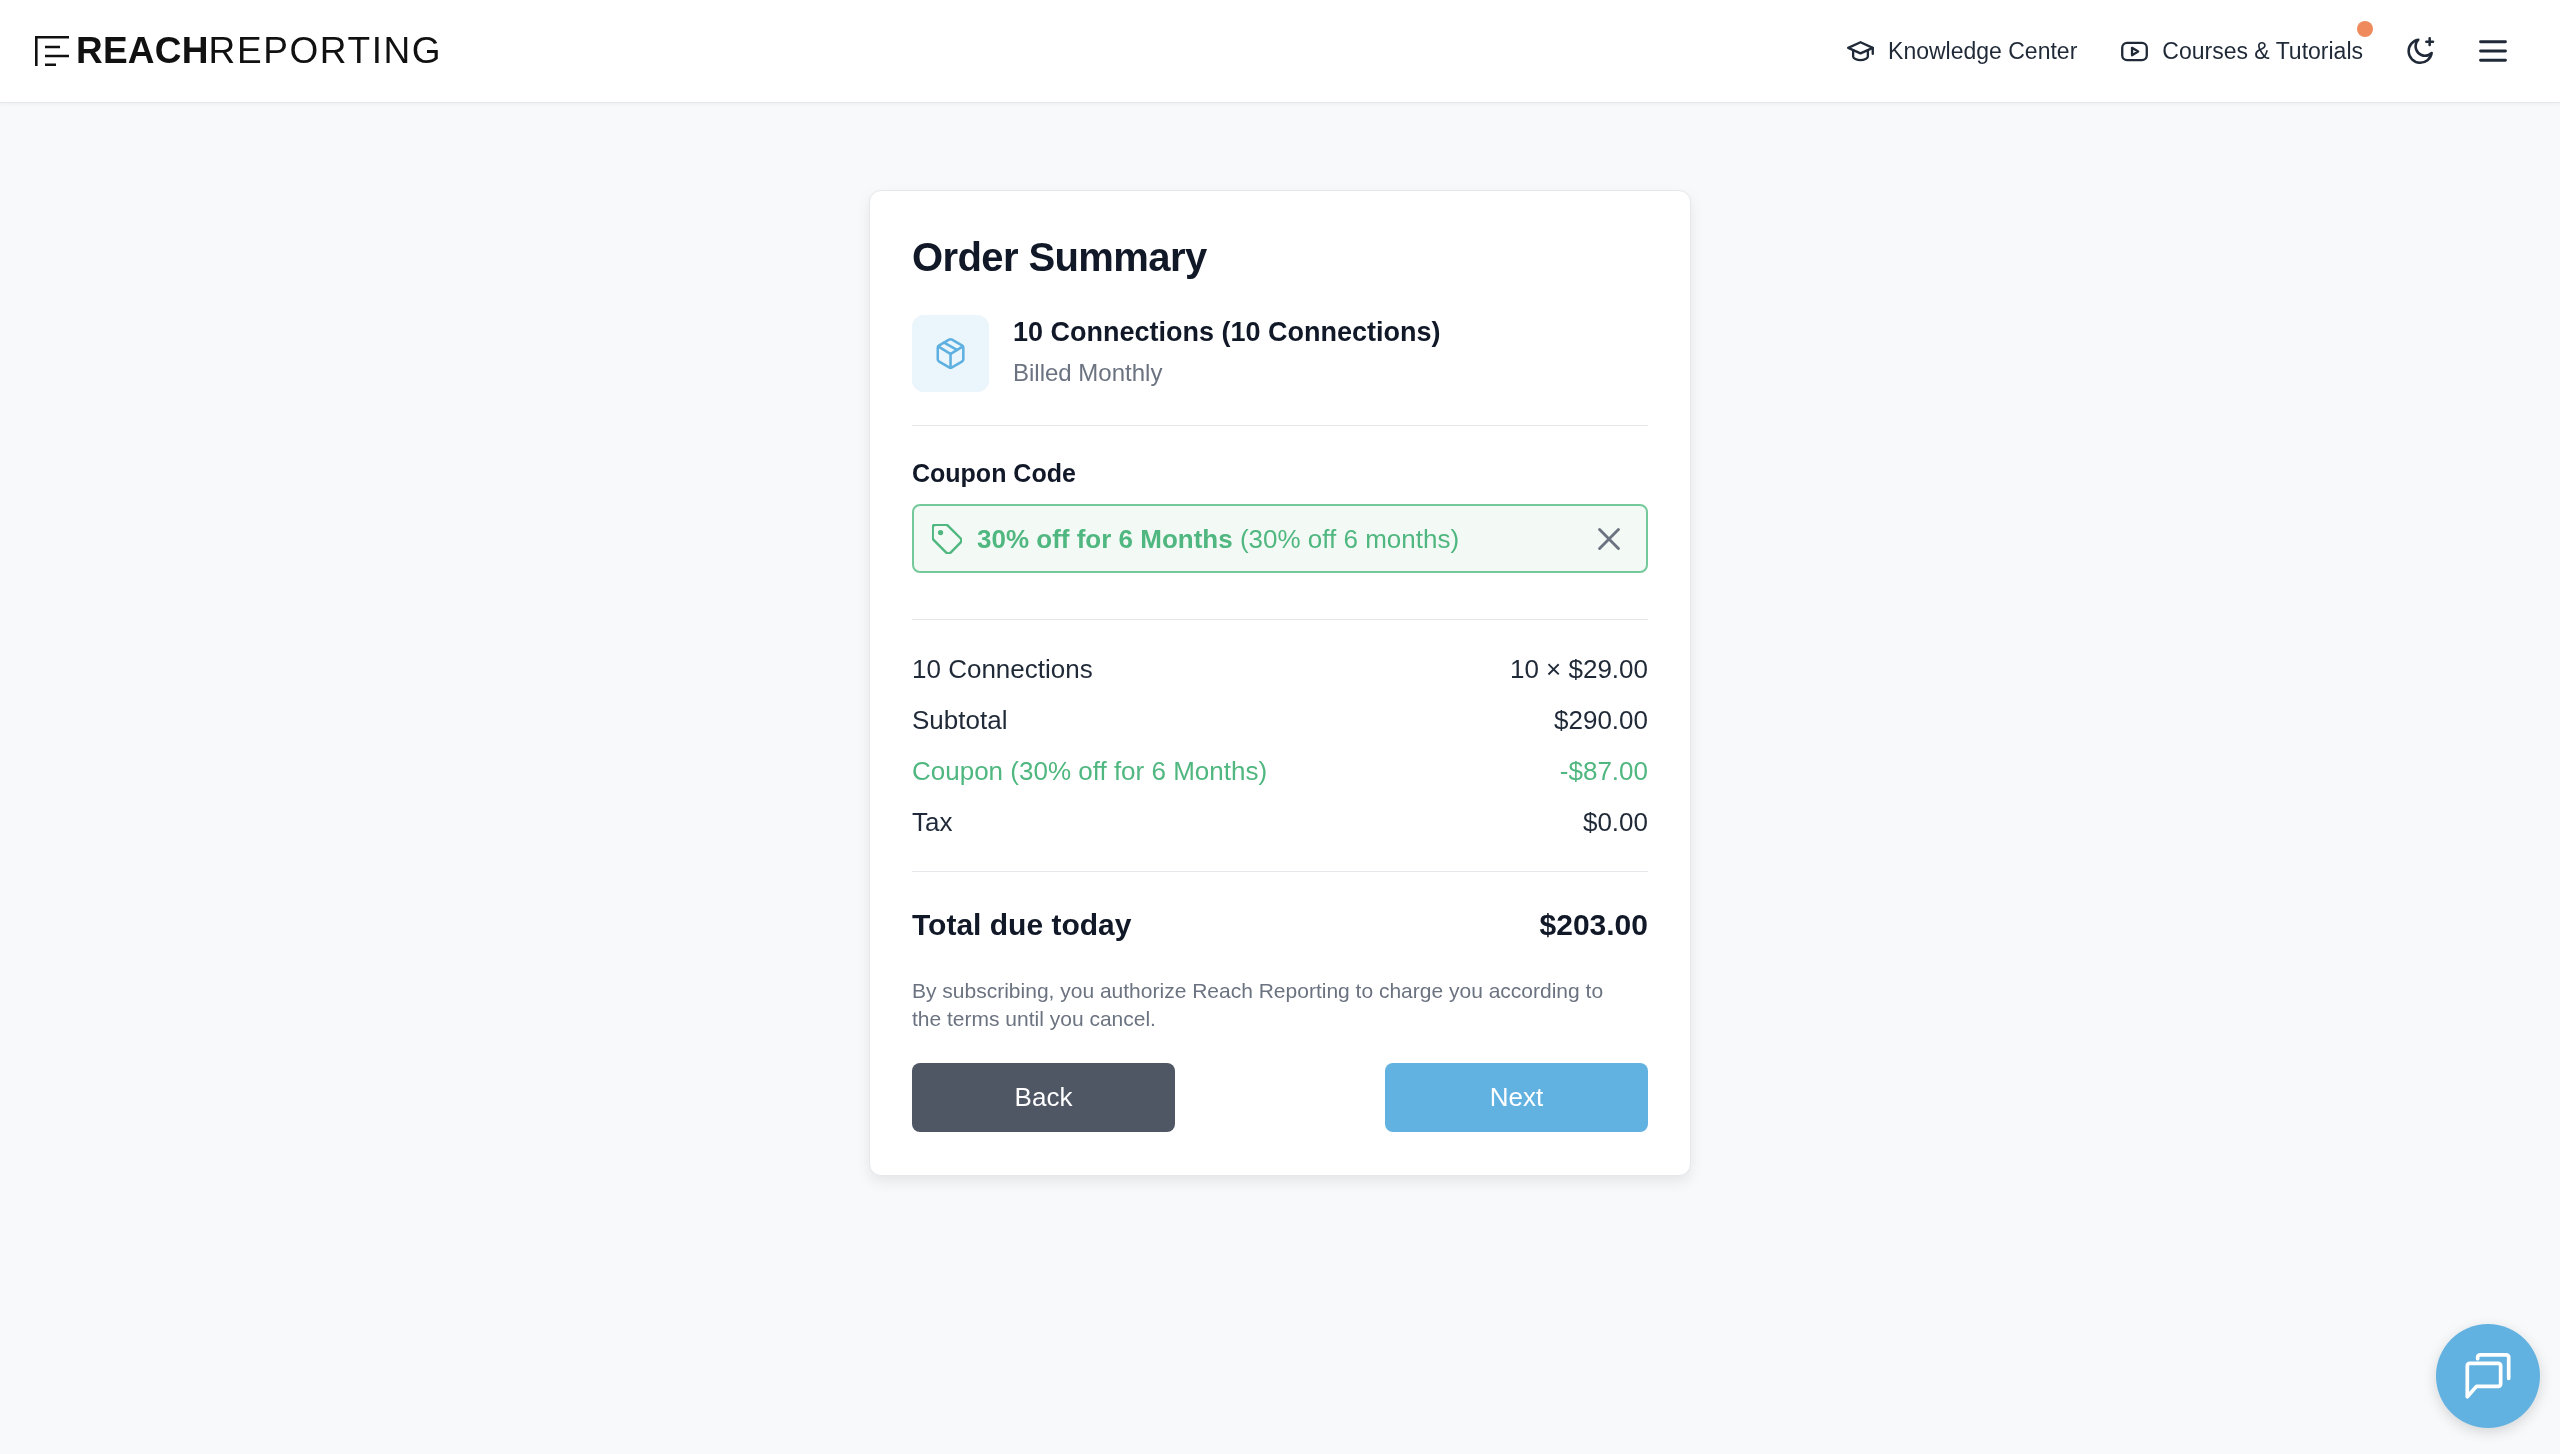  What do you see at coordinates (1043, 1097) in the screenshot?
I see `back-button: Back` at bounding box center [1043, 1097].